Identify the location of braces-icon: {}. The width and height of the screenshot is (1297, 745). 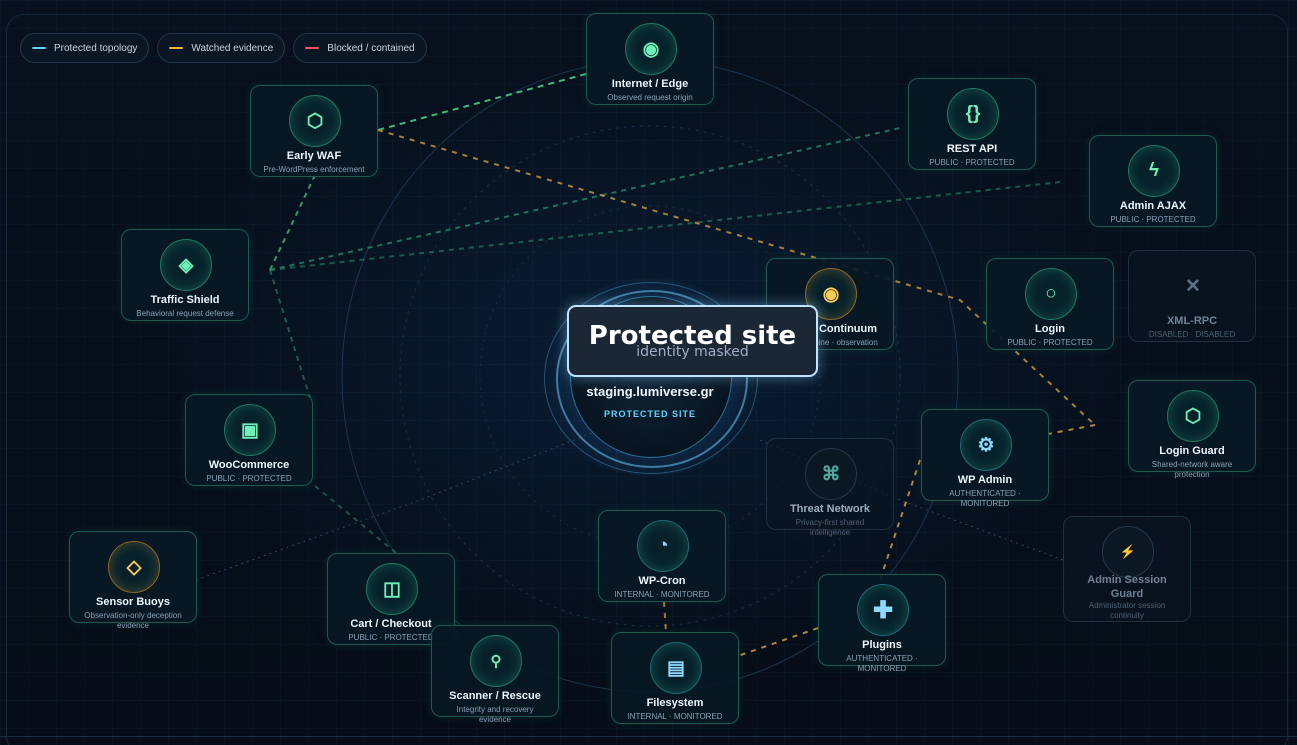
(973, 114).